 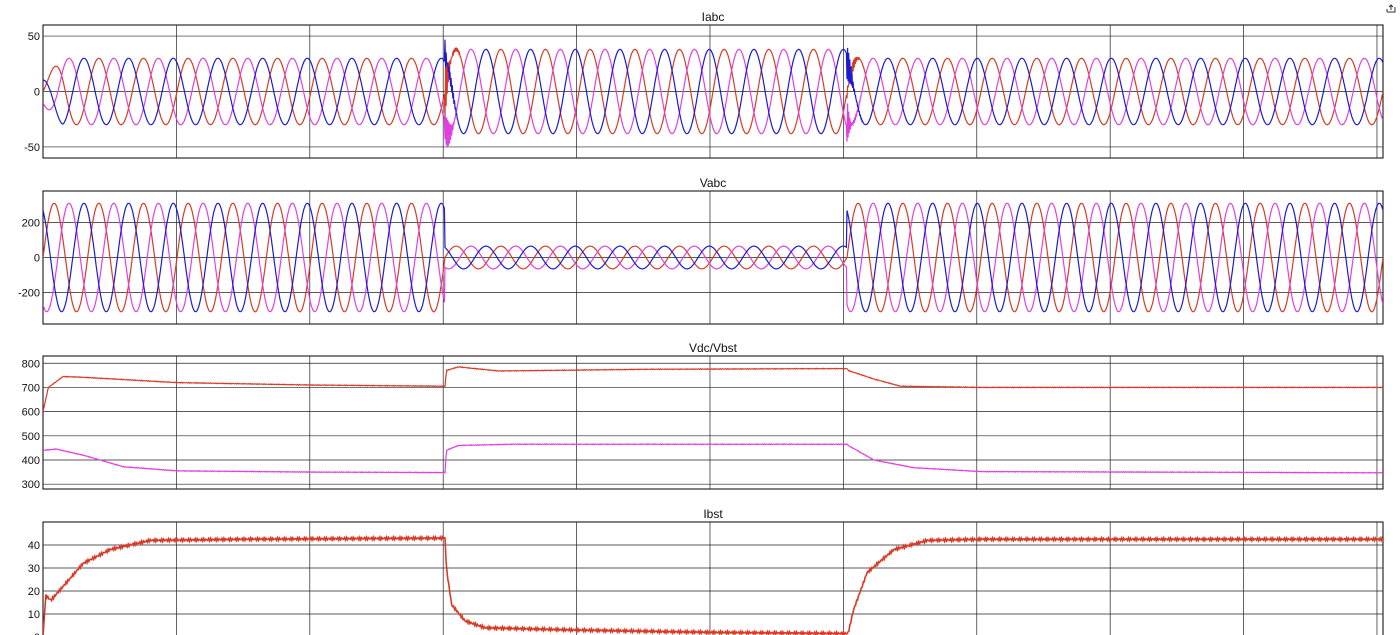 What do you see at coordinates (34, 569) in the screenshot?
I see `y-tick-label: 30` at bounding box center [34, 569].